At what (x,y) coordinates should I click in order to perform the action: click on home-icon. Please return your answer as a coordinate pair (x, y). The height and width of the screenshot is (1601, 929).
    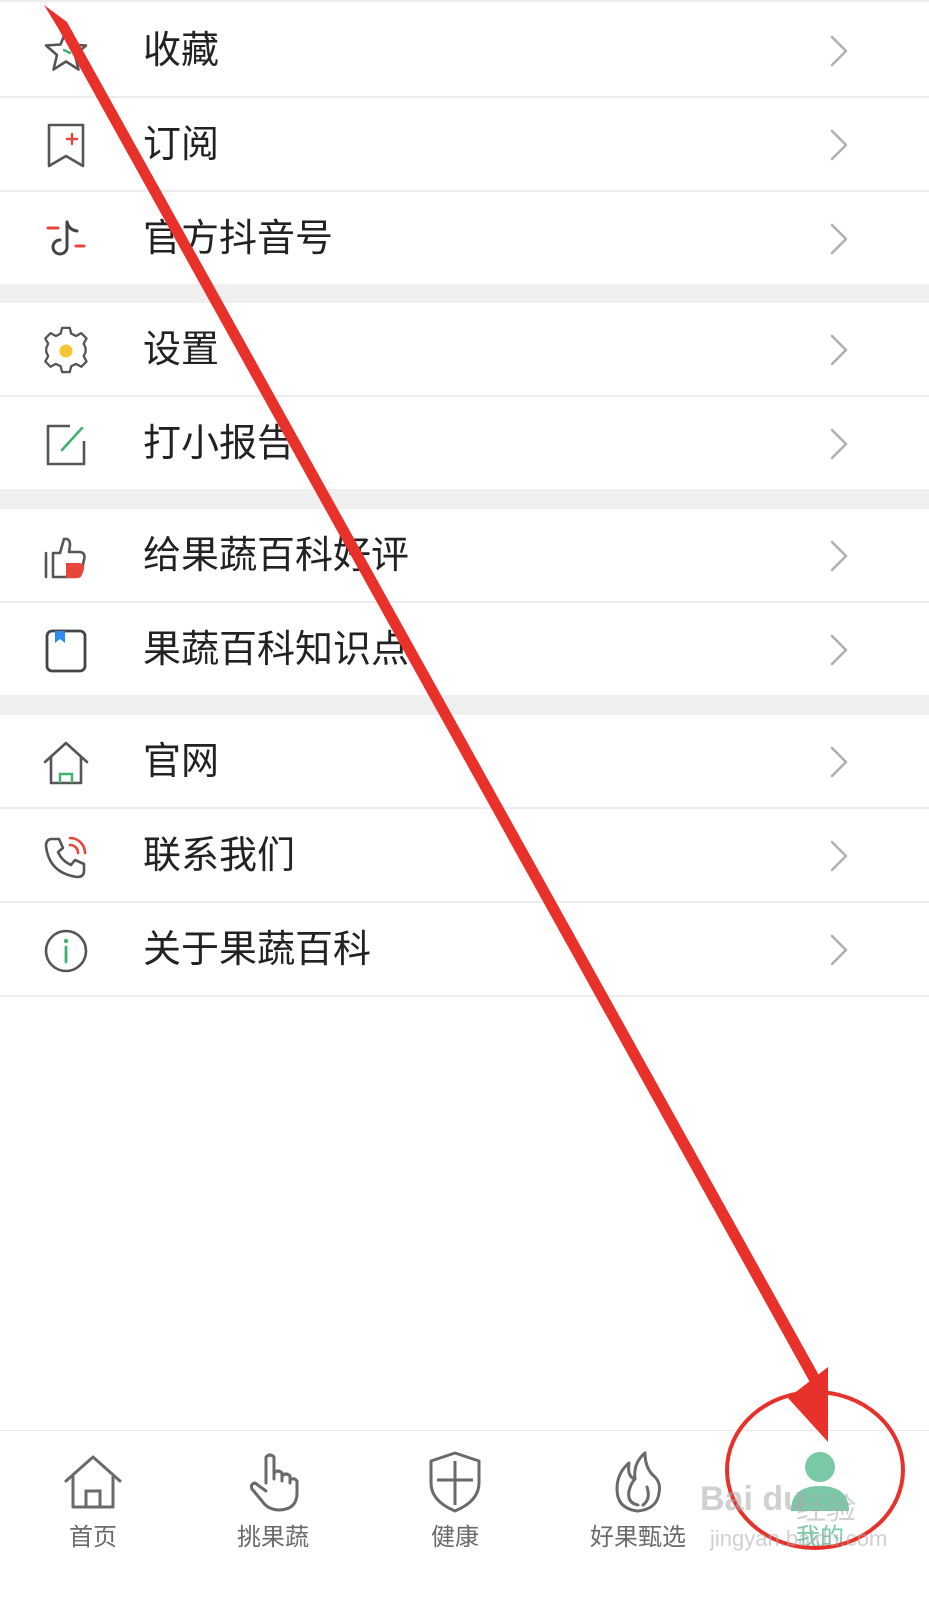
    Looking at the image, I should click on (93, 1482).